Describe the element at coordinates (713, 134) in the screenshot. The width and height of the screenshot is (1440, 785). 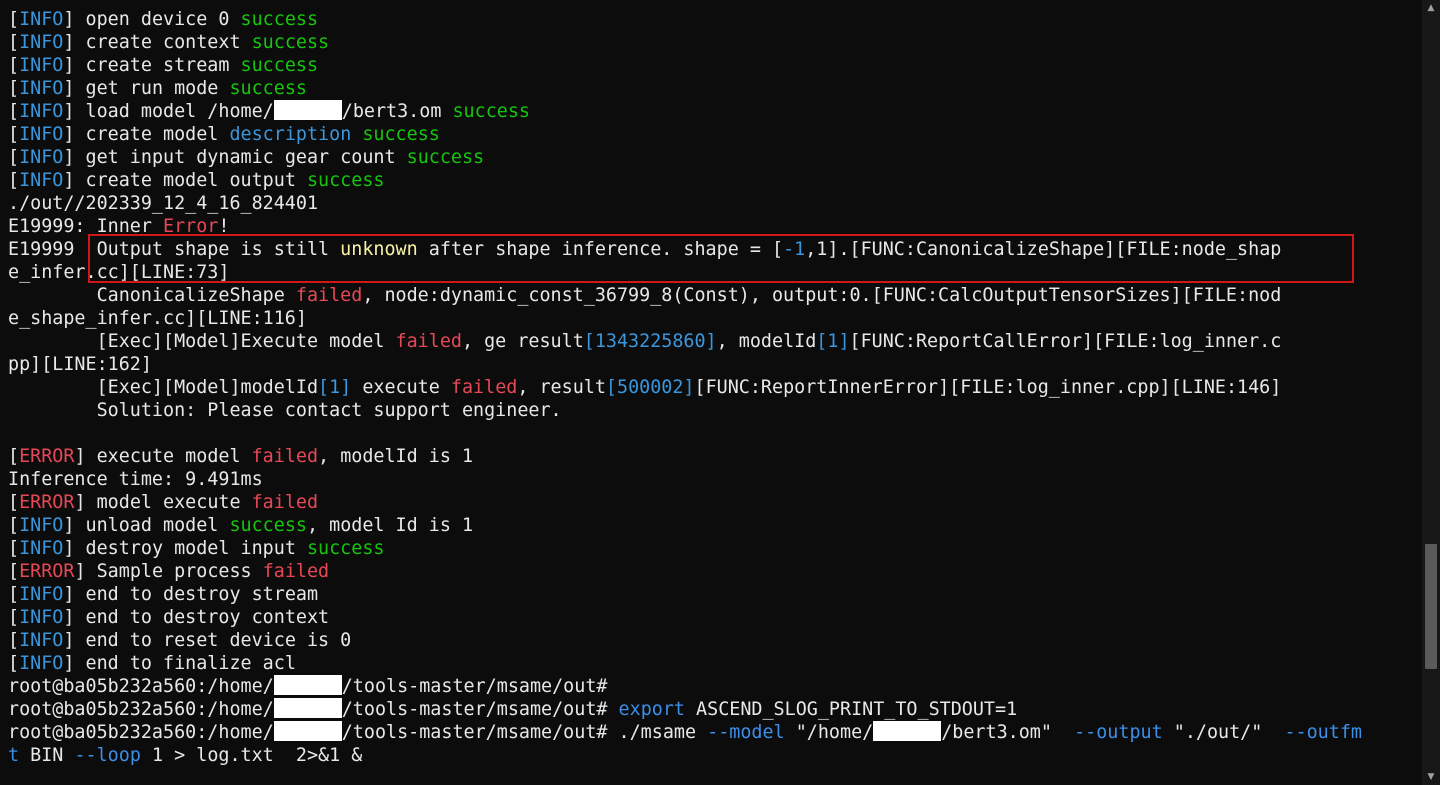
I see `terminal-line: [INFO] create model description success` at that location.